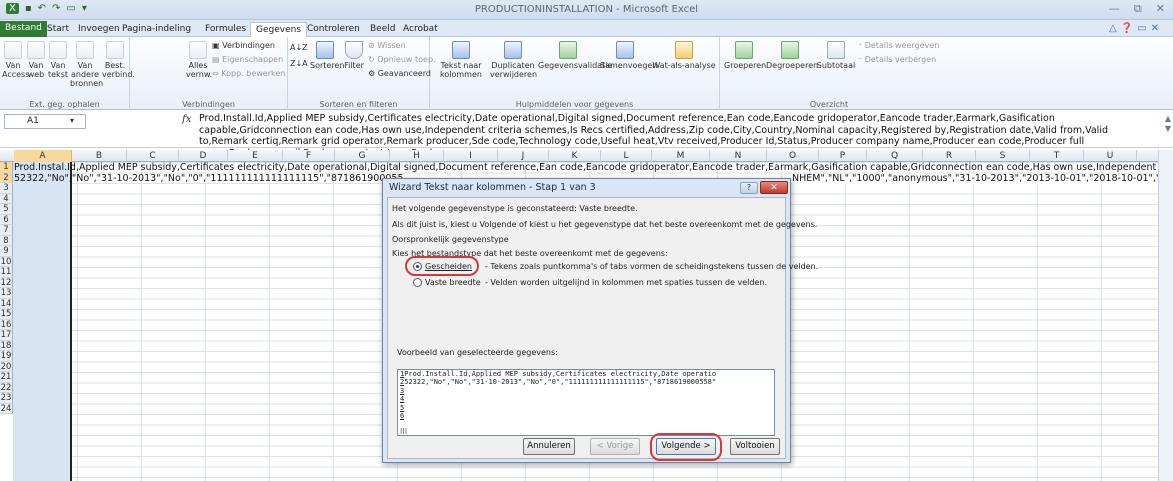 This screenshot has width=1173, height=481. I want to click on row-header-3: 3, so click(6, 188).